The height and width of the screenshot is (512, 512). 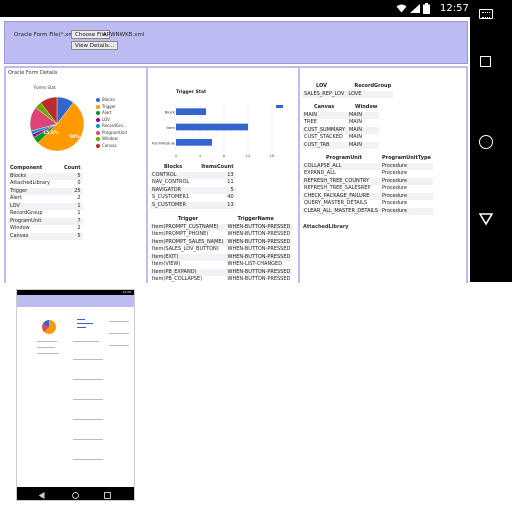 What do you see at coordinates (485, 61) in the screenshot?
I see `recents-icon` at bounding box center [485, 61].